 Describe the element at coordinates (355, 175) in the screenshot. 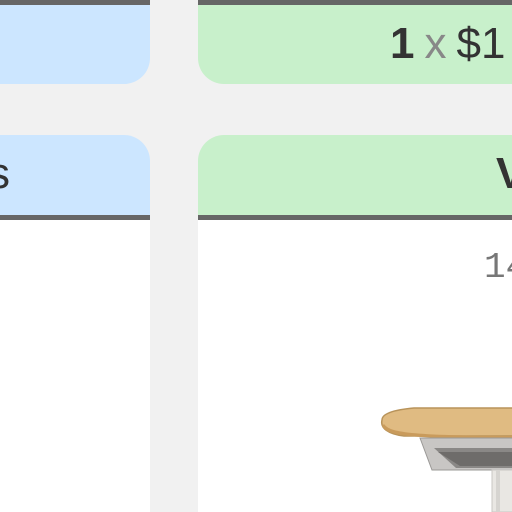

I see `title-box: V` at that location.